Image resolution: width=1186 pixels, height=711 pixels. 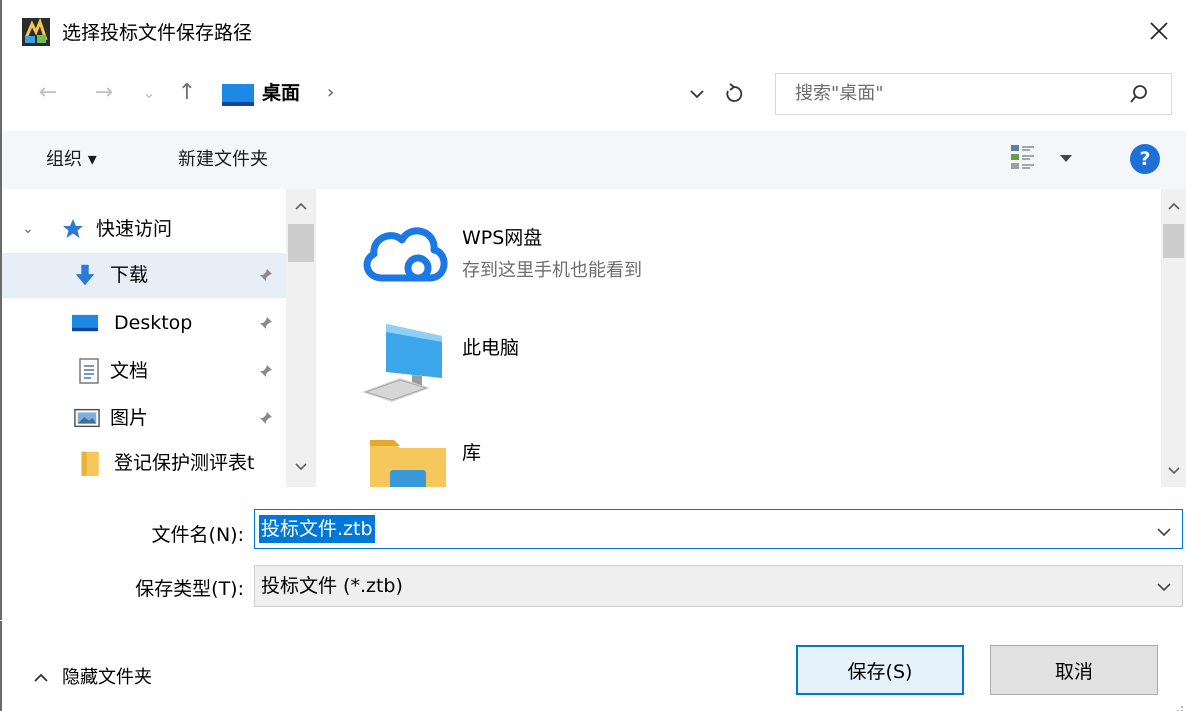 What do you see at coordinates (1173, 241) in the screenshot?
I see `content-scrollbar-thumb` at bounding box center [1173, 241].